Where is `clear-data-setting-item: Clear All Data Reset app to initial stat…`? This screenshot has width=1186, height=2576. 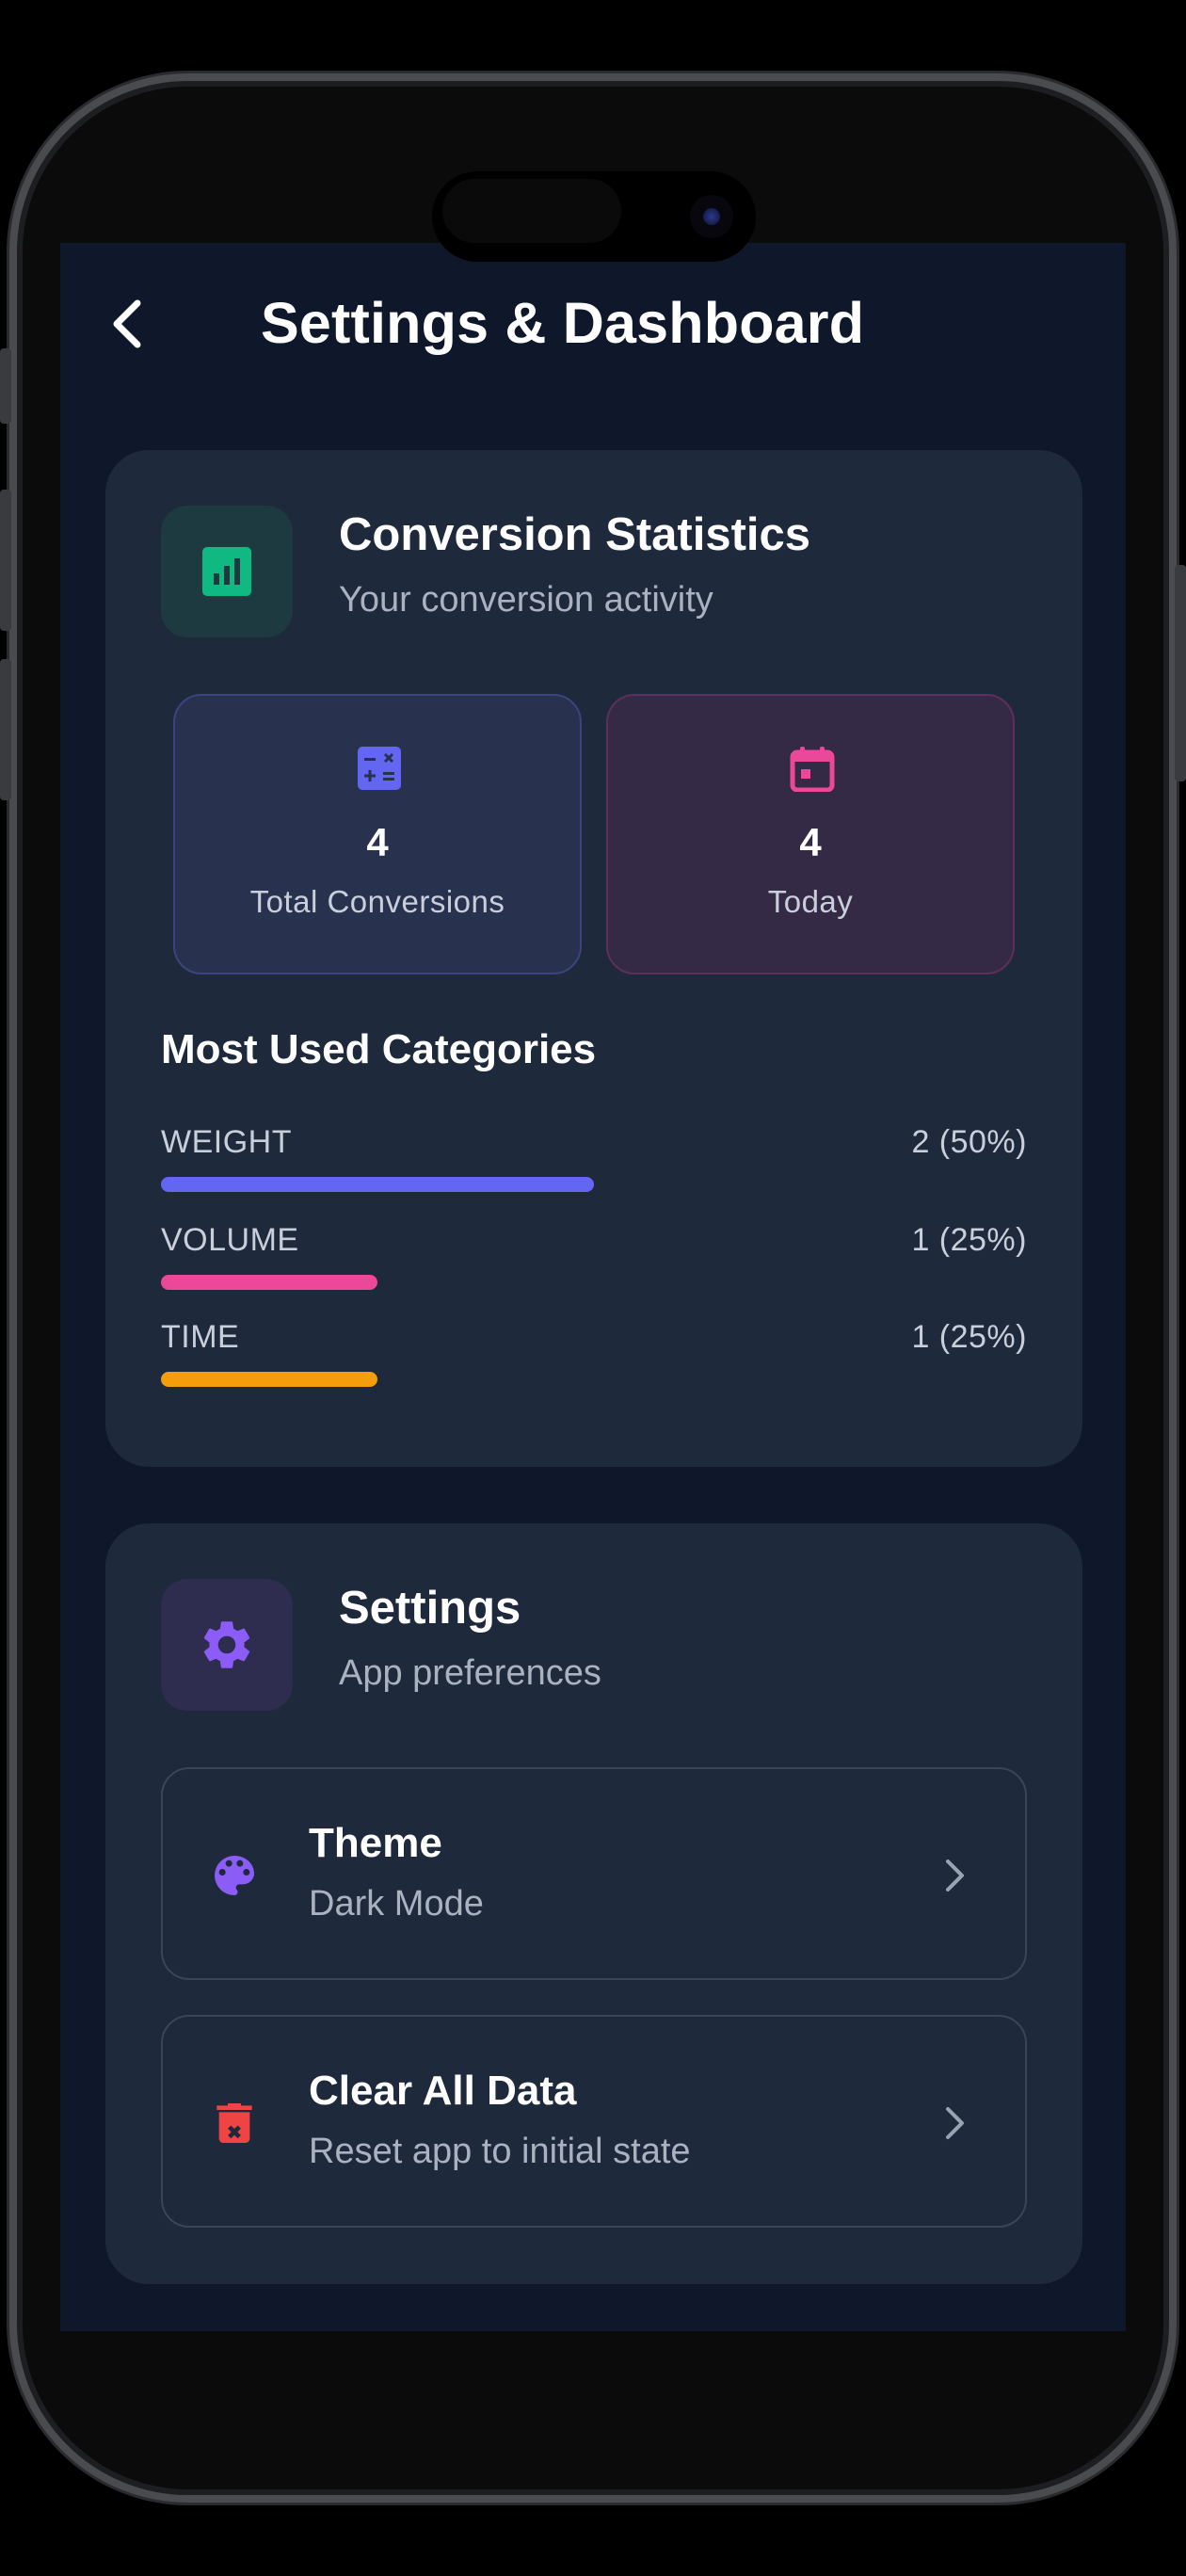 clear-data-setting-item: Clear All Data Reset app to initial stat… is located at coordinates (594, 2121).